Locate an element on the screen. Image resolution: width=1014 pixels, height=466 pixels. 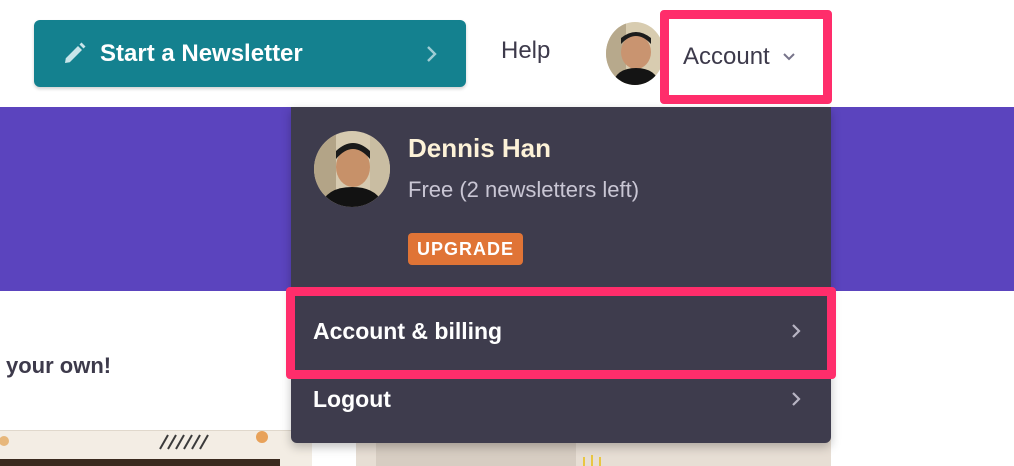
account-label: Account is located at coordinates (726, 56).